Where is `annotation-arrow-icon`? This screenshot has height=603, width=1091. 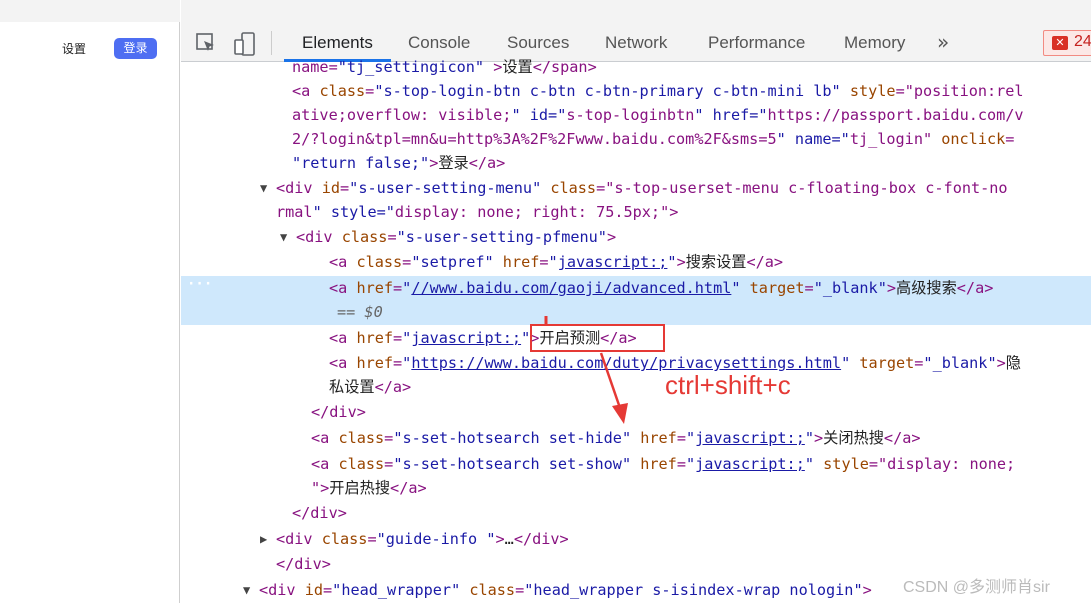 annotation-arrow-icon is located at coordinates (586, 370).